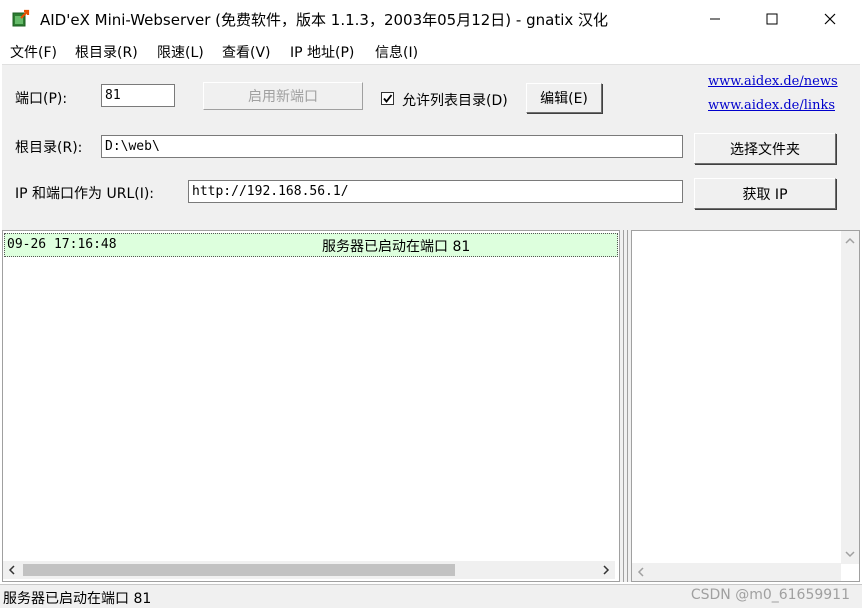 Image resolution: width=862 pixels, height=608 pixels. Describe the element at coordinates (21, 18) in the screenshot. I see `app-icon` at that location.